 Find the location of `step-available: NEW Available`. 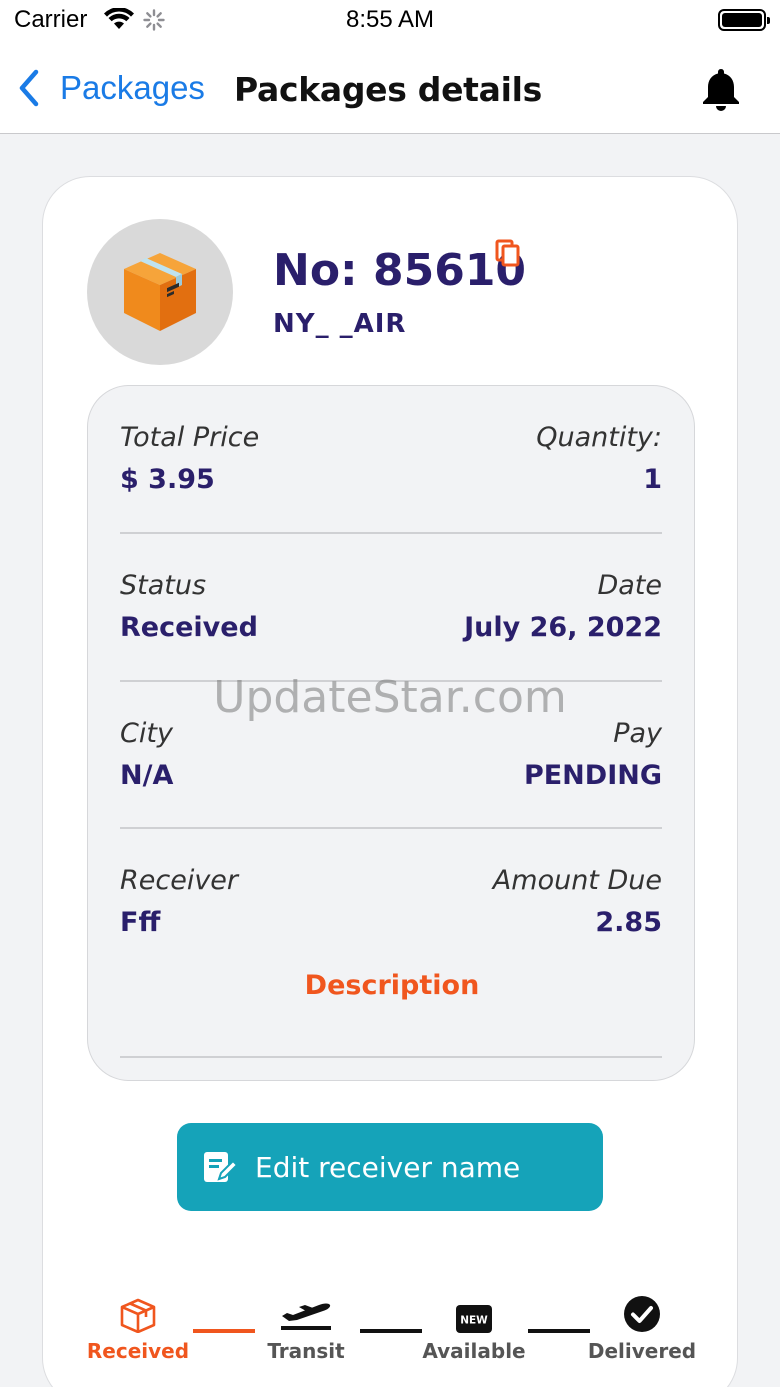

step-available: NEW Available is located at coordinates (474, 1326).